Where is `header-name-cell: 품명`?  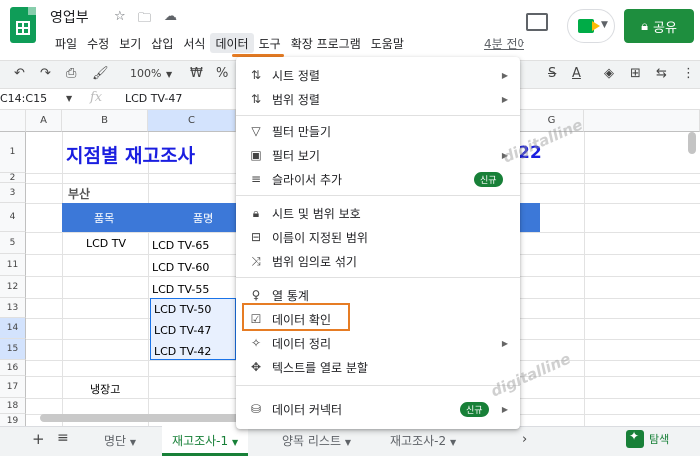
header-name-cell: 품명 is located at coordinates (203, 218).